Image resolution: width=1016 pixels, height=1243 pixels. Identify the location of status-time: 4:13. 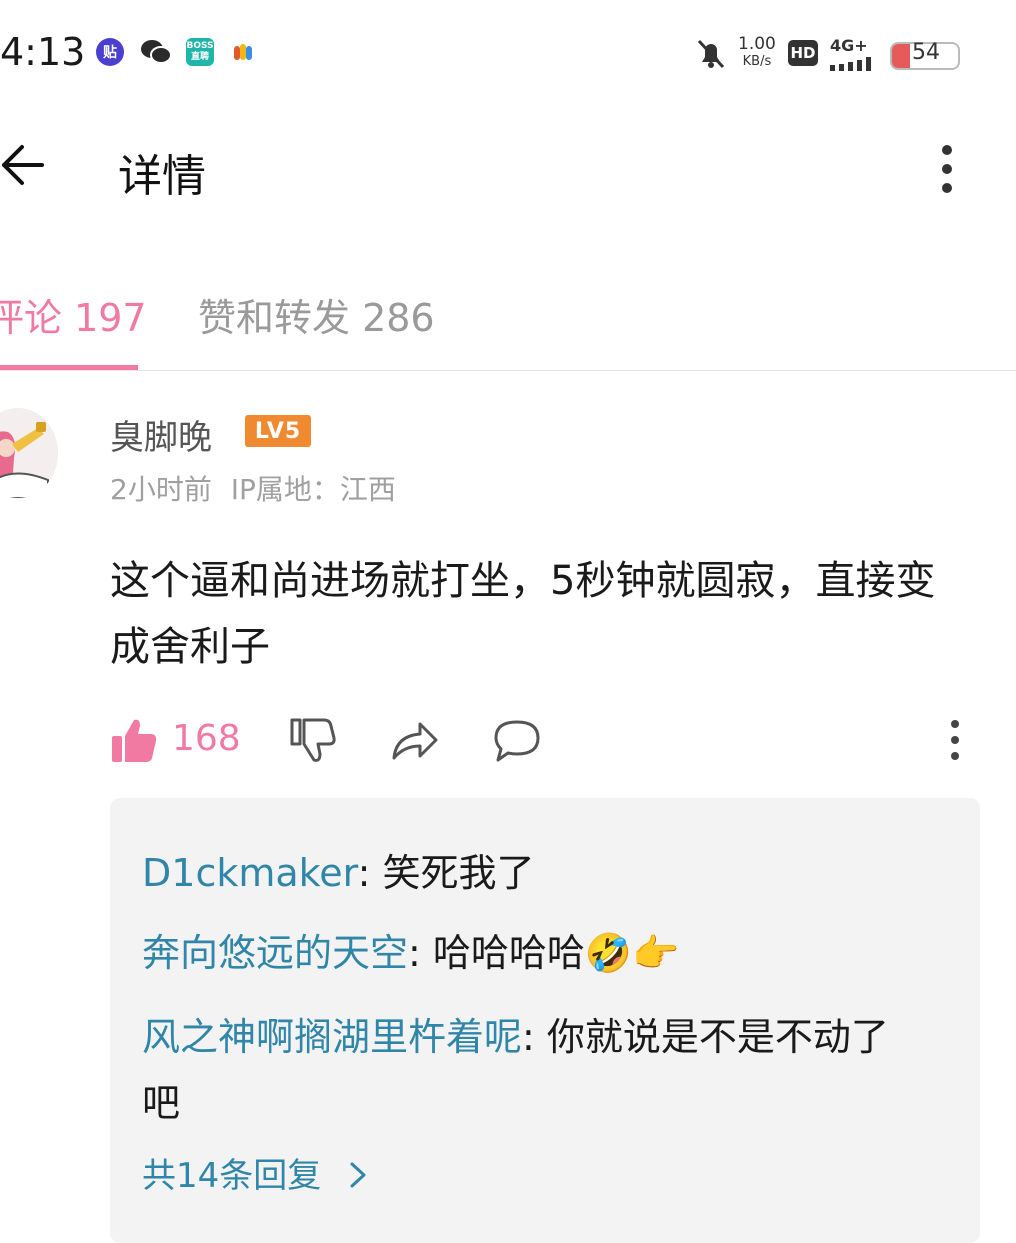
(43, 52).